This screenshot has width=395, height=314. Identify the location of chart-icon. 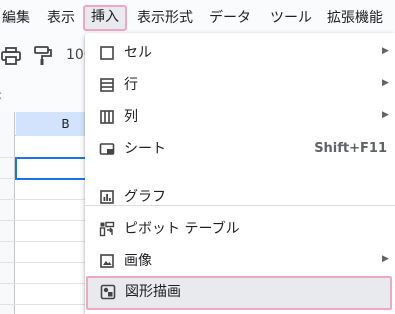
(107, 197).